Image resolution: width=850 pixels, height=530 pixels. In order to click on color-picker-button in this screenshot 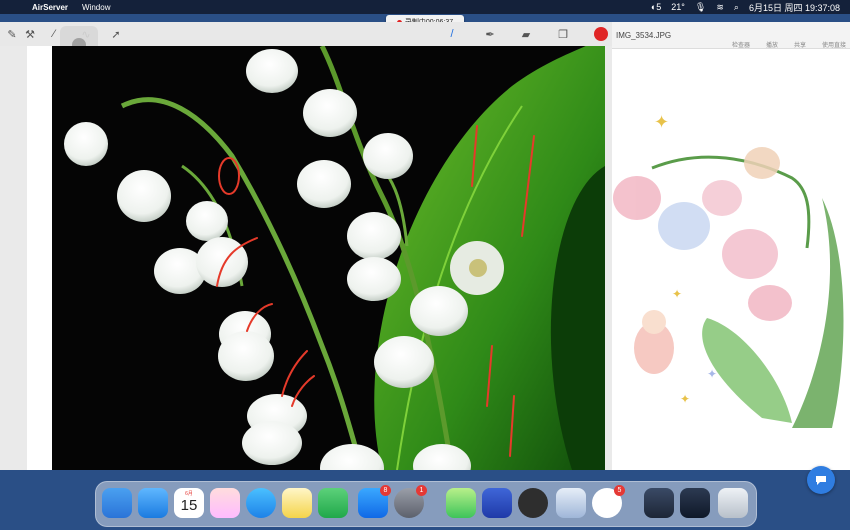, I will do `click(601, 34)`.